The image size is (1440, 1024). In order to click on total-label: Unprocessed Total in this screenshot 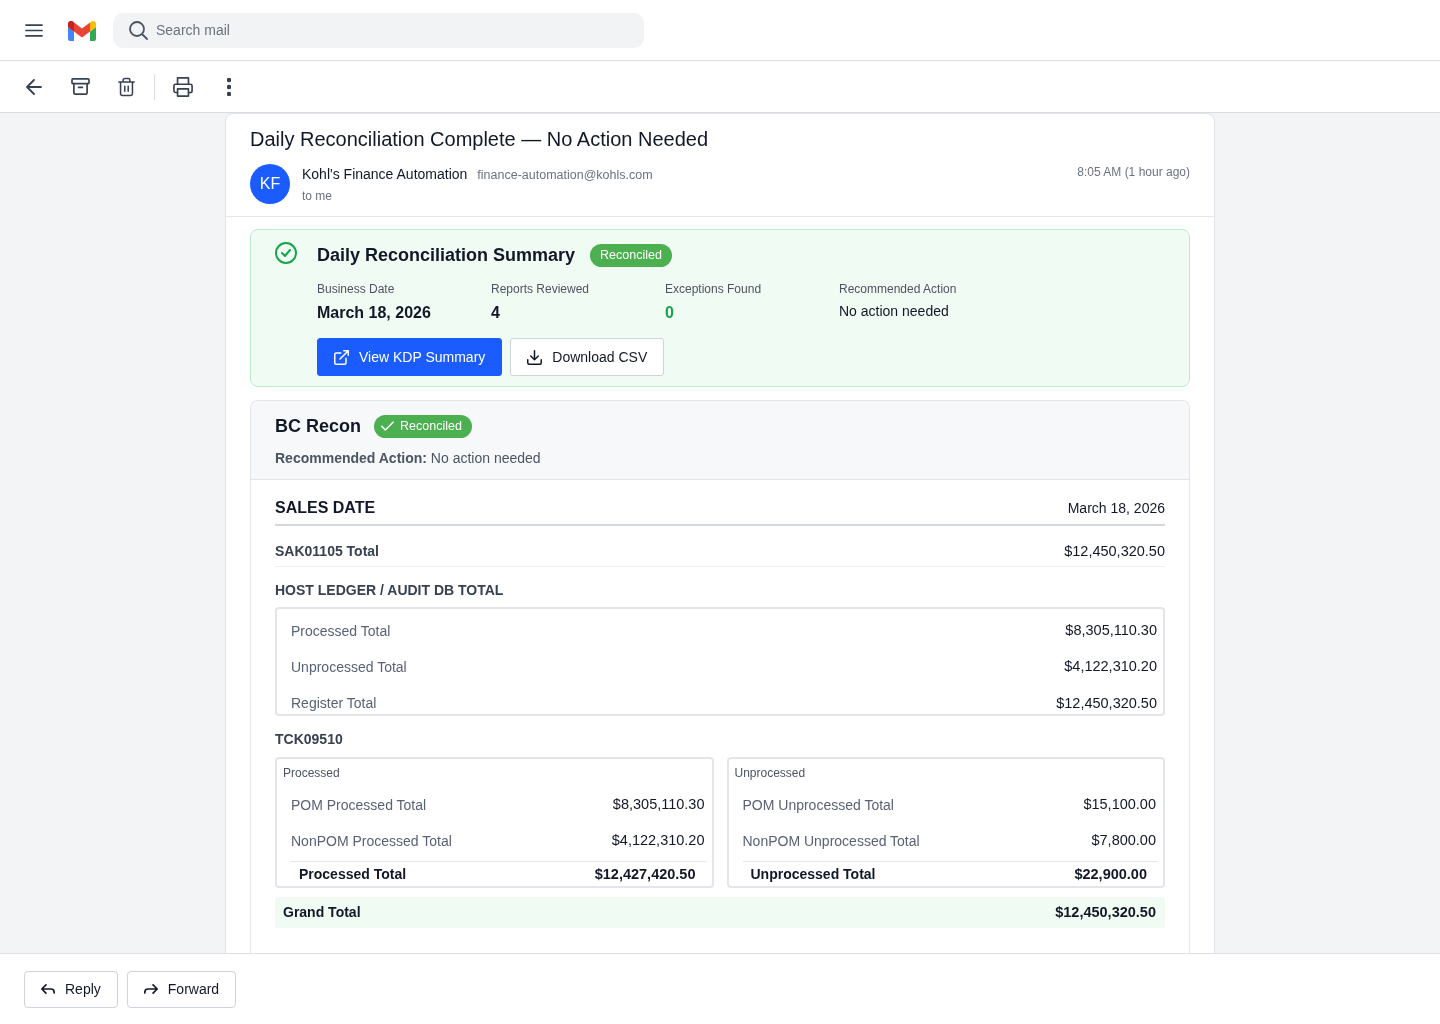, I will do `click(813, 874)`.